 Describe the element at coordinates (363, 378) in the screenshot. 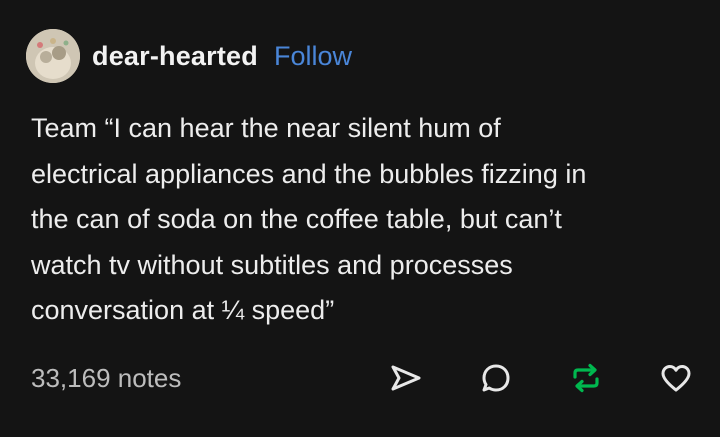

I see `post-footer: 33,169 notes` at that location.